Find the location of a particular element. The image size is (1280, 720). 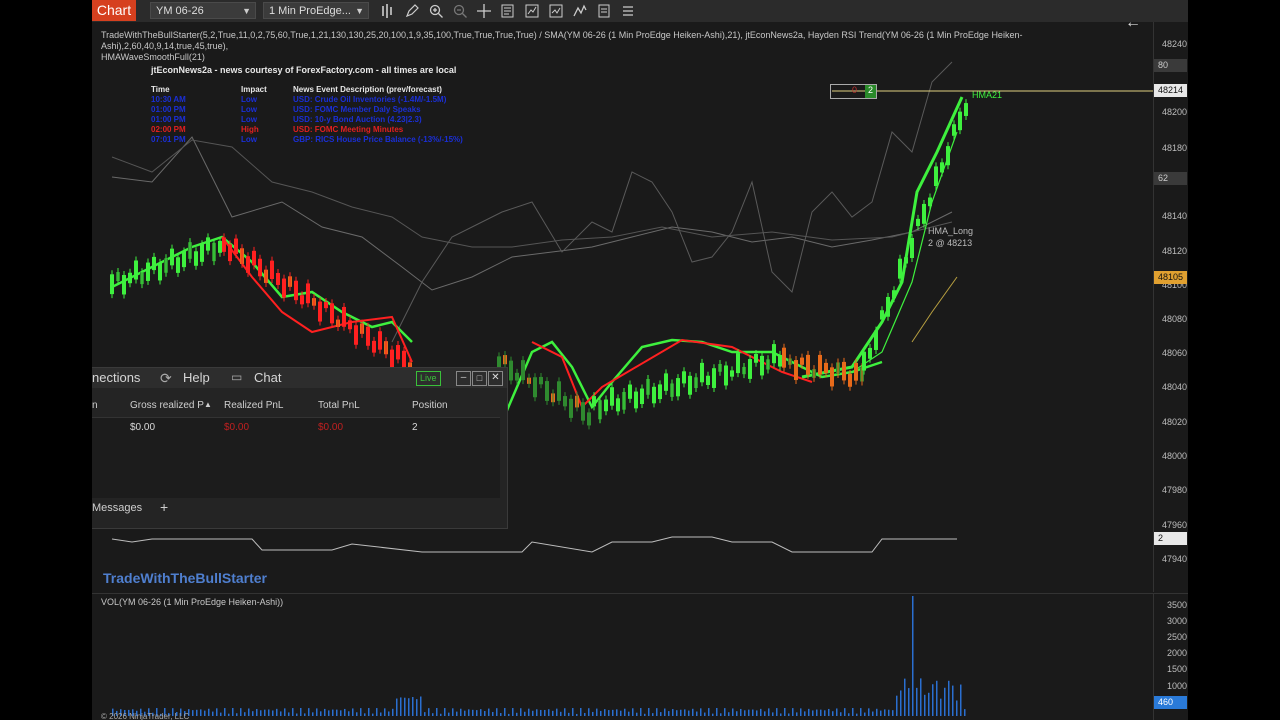

instrument-selector: YM 06-26 ▼ is located at coordinates (203, 10).